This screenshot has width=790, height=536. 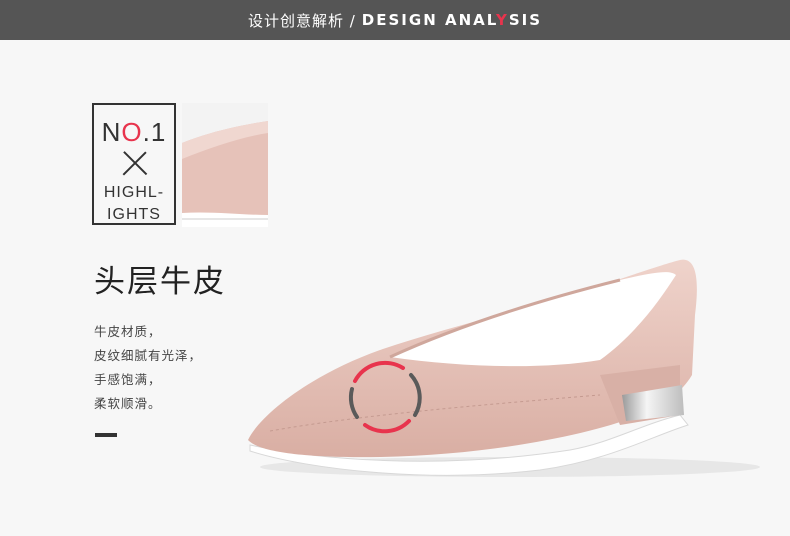 I want to click on leather-closeup-image, so click(x=225, y=165).